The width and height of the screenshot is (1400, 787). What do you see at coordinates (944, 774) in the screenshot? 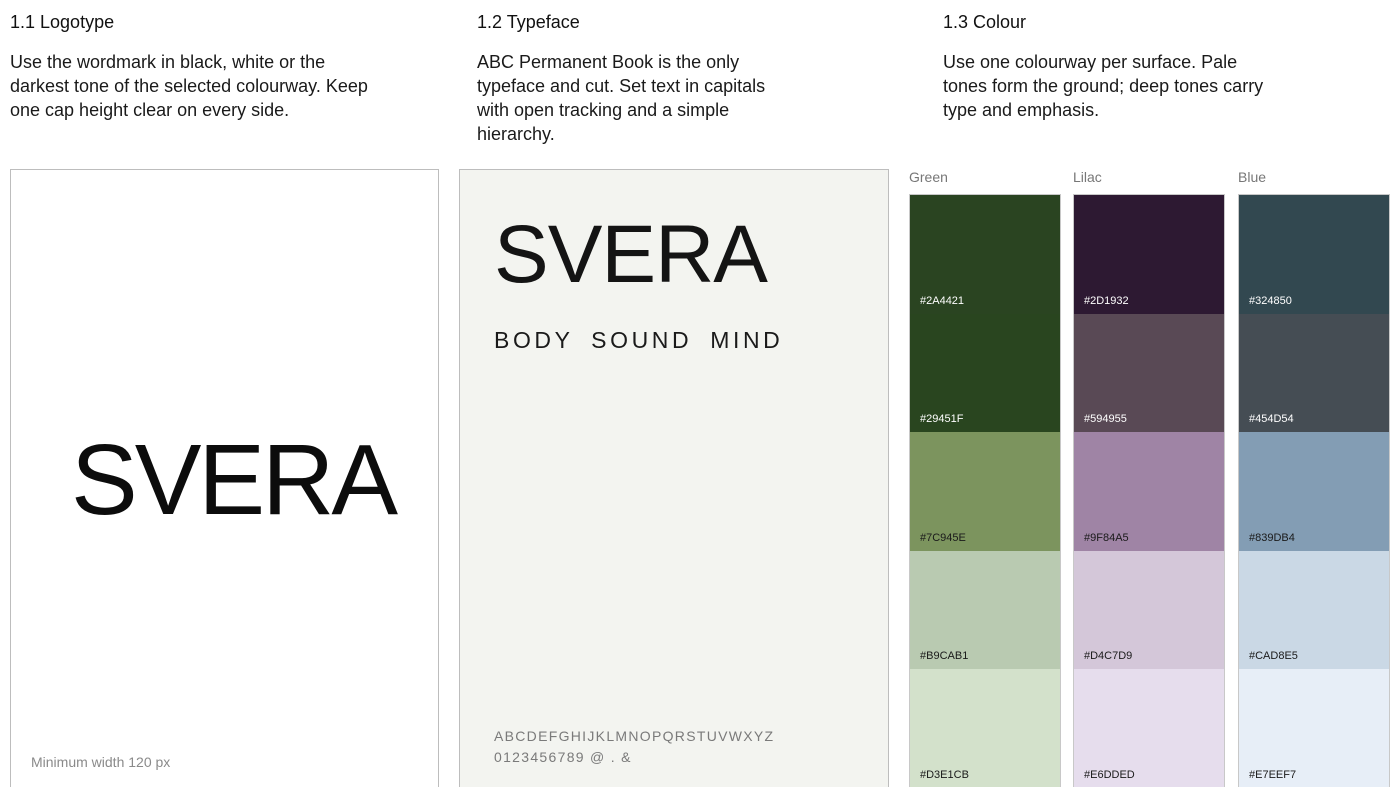
I see `swatch-hex: #D3E1CB` at bounding box center [944, 774].